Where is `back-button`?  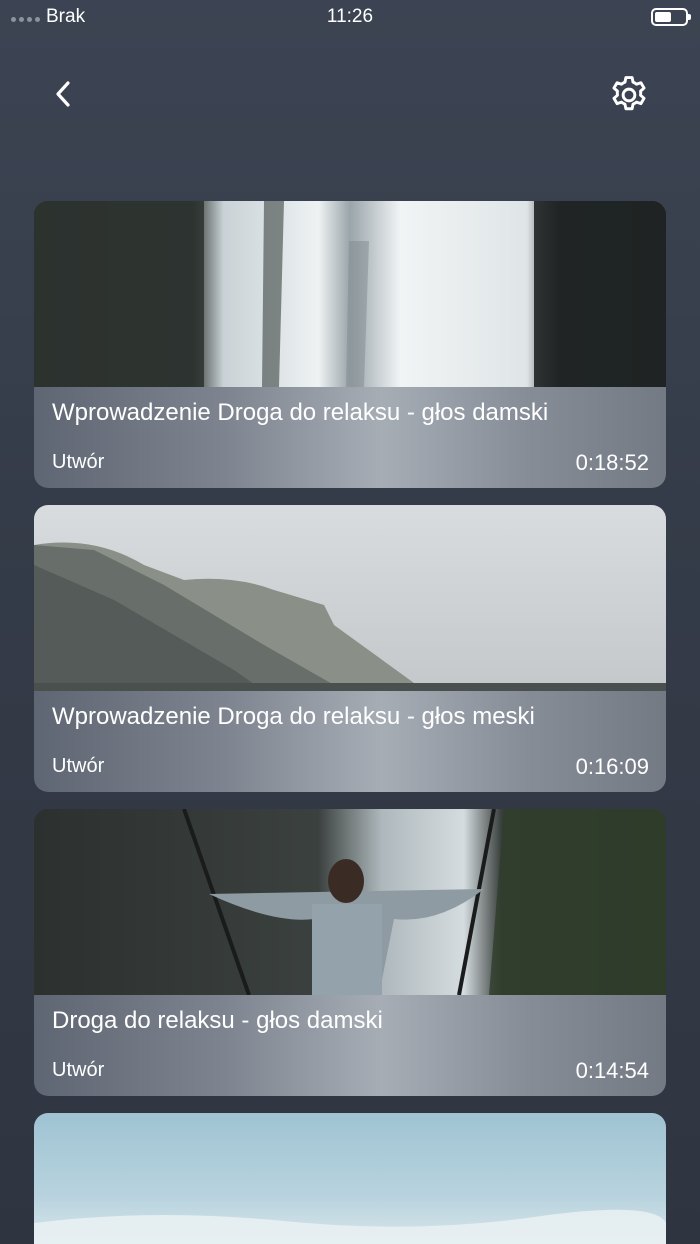 back-button is located at coordinates (64, 94).